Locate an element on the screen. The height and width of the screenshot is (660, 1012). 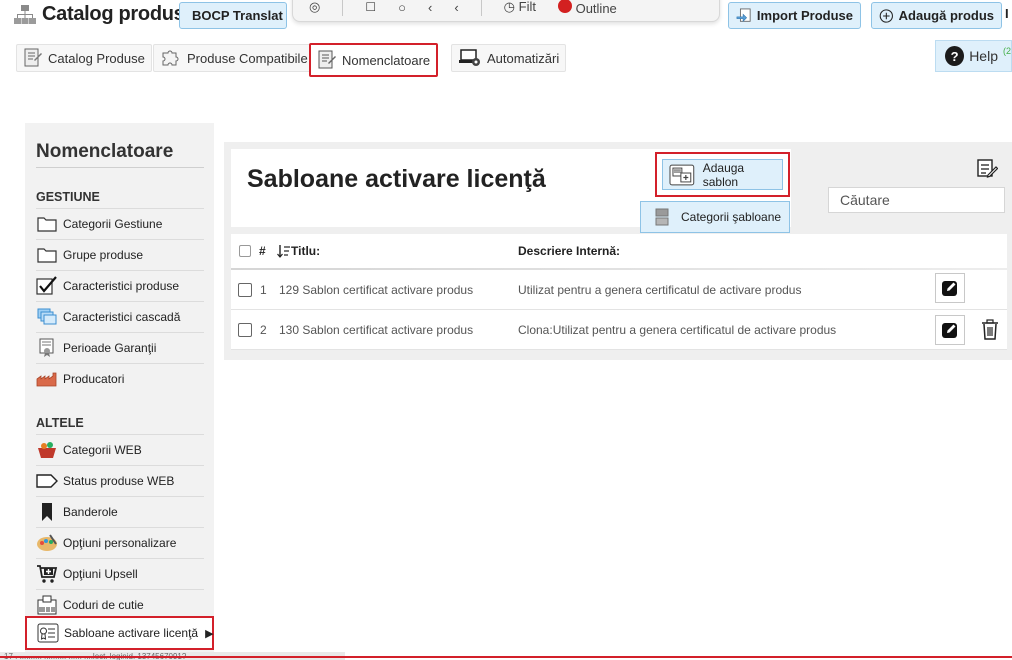
add-template-button: Adauga sablon is located at coordinates (722, 174).